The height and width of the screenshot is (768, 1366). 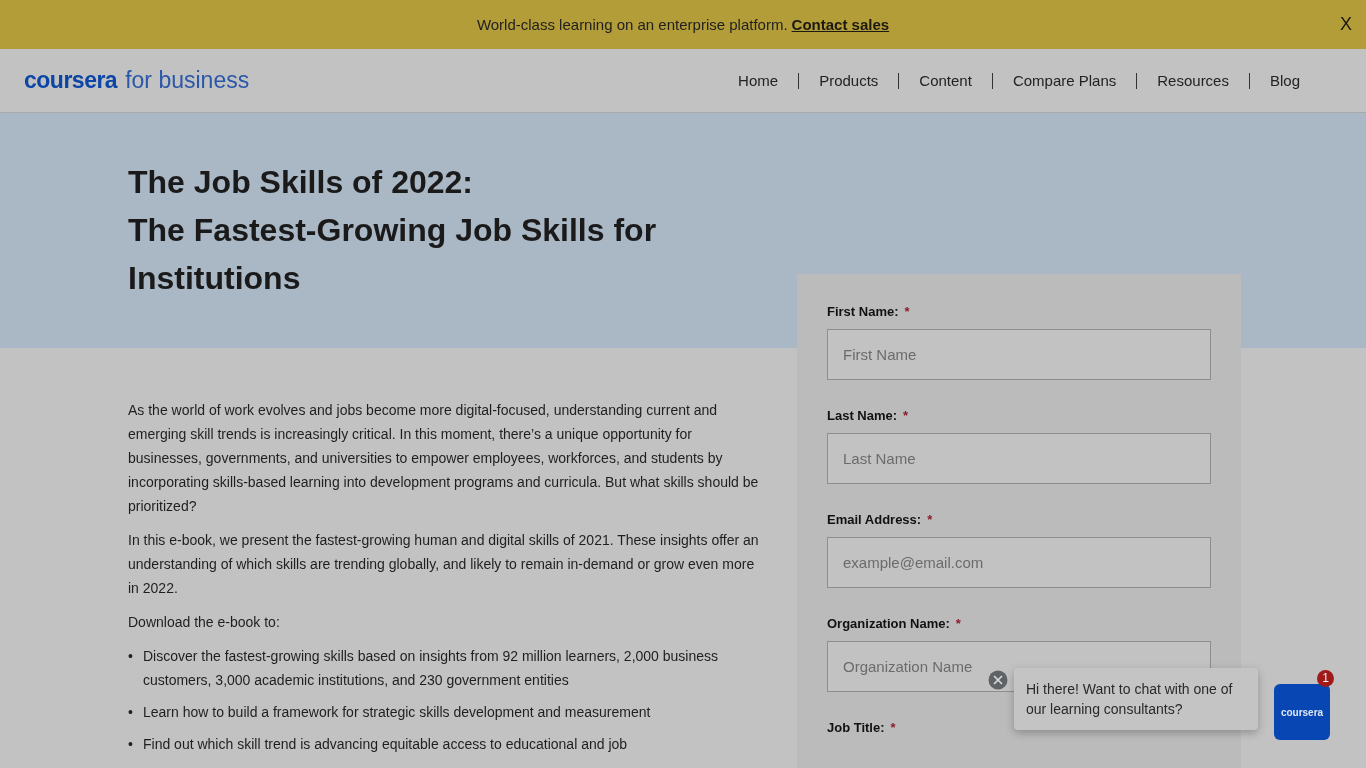 What do you see at coordinates (444, 564) in the screenshot?
I see `body-paragraph: In this e-book, we present the fastest-growing human and digital skills of 2021. These insights offer an understanding of which skills are trending globally, and likely to remain in-demand or grow even more in 2022.` at bounding box center [444, 564].